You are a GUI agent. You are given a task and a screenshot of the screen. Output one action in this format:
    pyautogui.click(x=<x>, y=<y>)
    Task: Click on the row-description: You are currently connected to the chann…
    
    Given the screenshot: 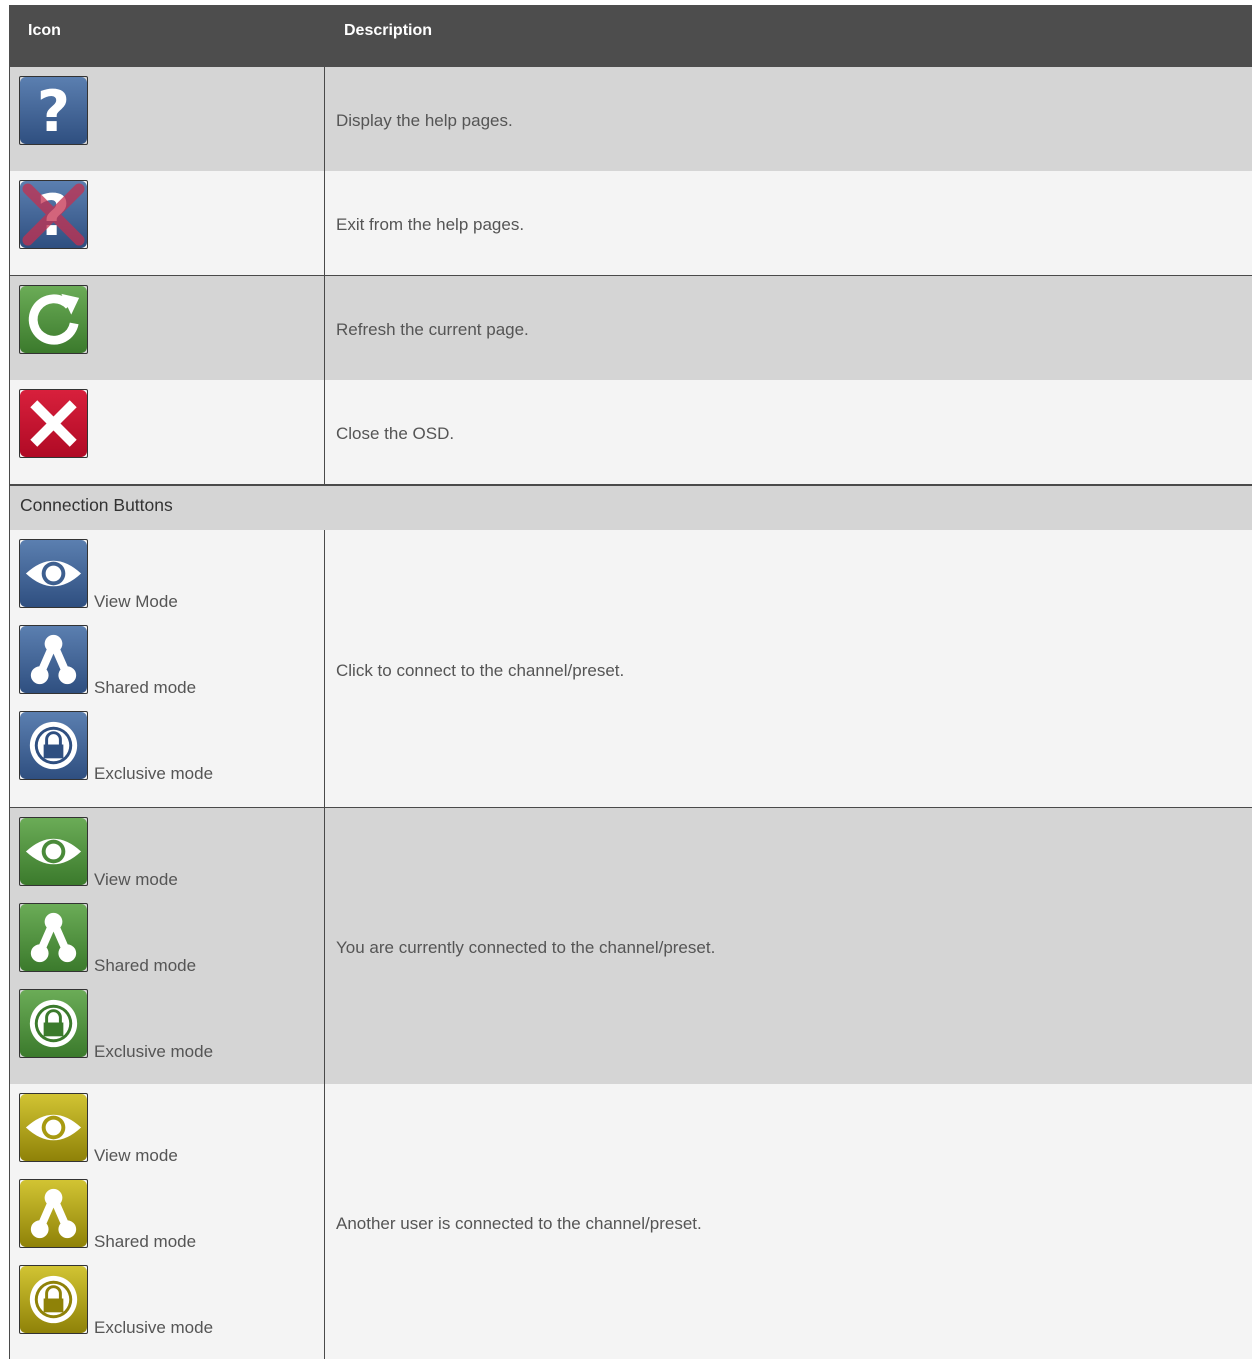 What is the action you would take?
    pyautogui.click(x=526, y=947)
    